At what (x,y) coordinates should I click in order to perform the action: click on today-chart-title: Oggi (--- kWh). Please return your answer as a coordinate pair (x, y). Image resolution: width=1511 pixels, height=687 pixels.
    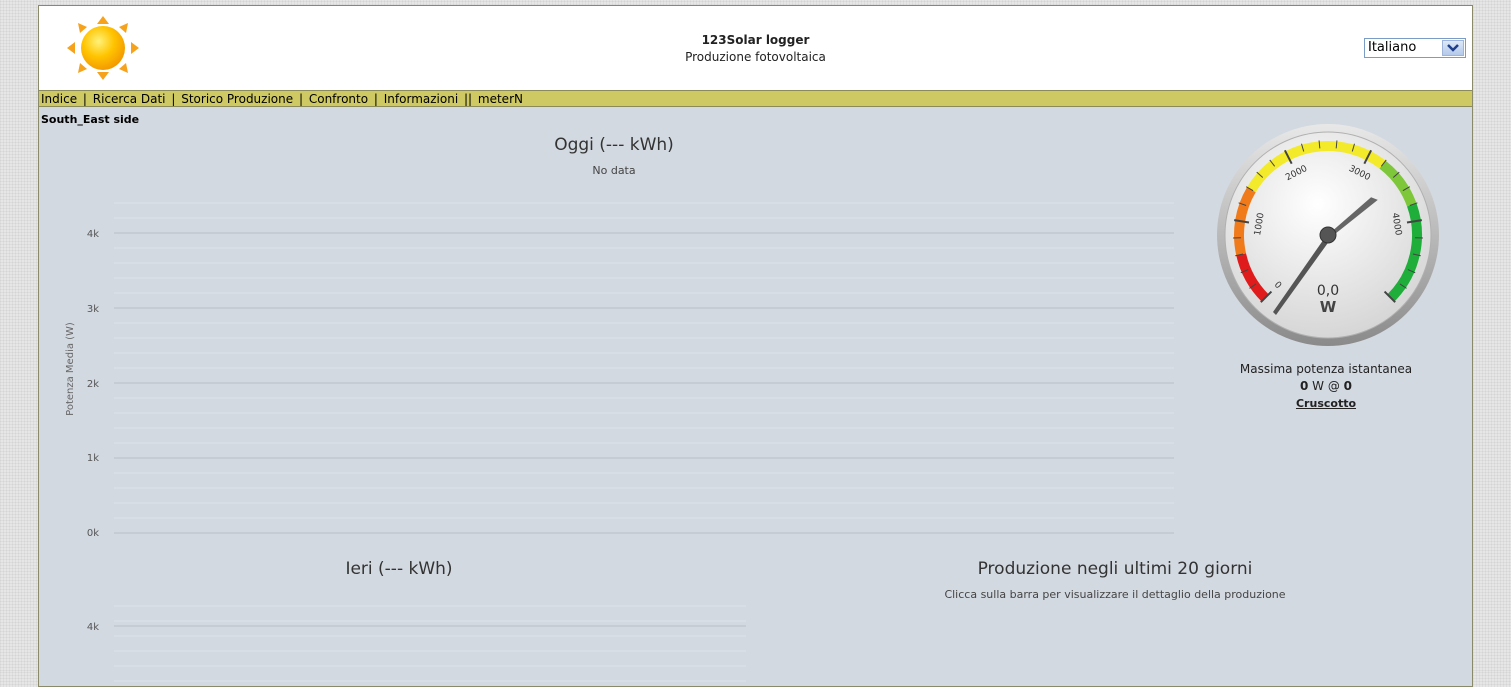
    Looking at the image, I should click on (614, 145).